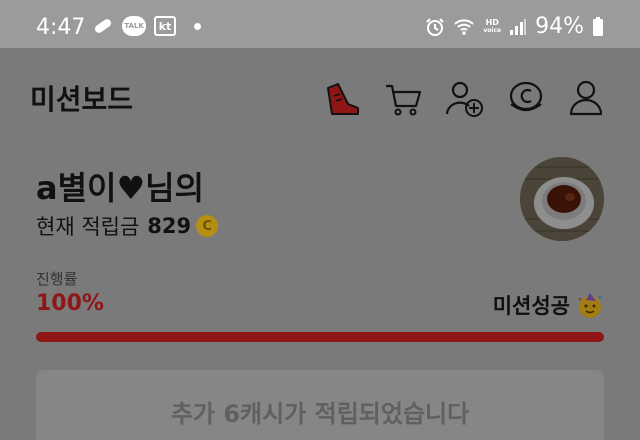 The height and width of the screenshot is (440, 640). What do you see at coordinates (590, 305) in the screenshot?
I see `party-face-icon` at bounding box center [590, 305].